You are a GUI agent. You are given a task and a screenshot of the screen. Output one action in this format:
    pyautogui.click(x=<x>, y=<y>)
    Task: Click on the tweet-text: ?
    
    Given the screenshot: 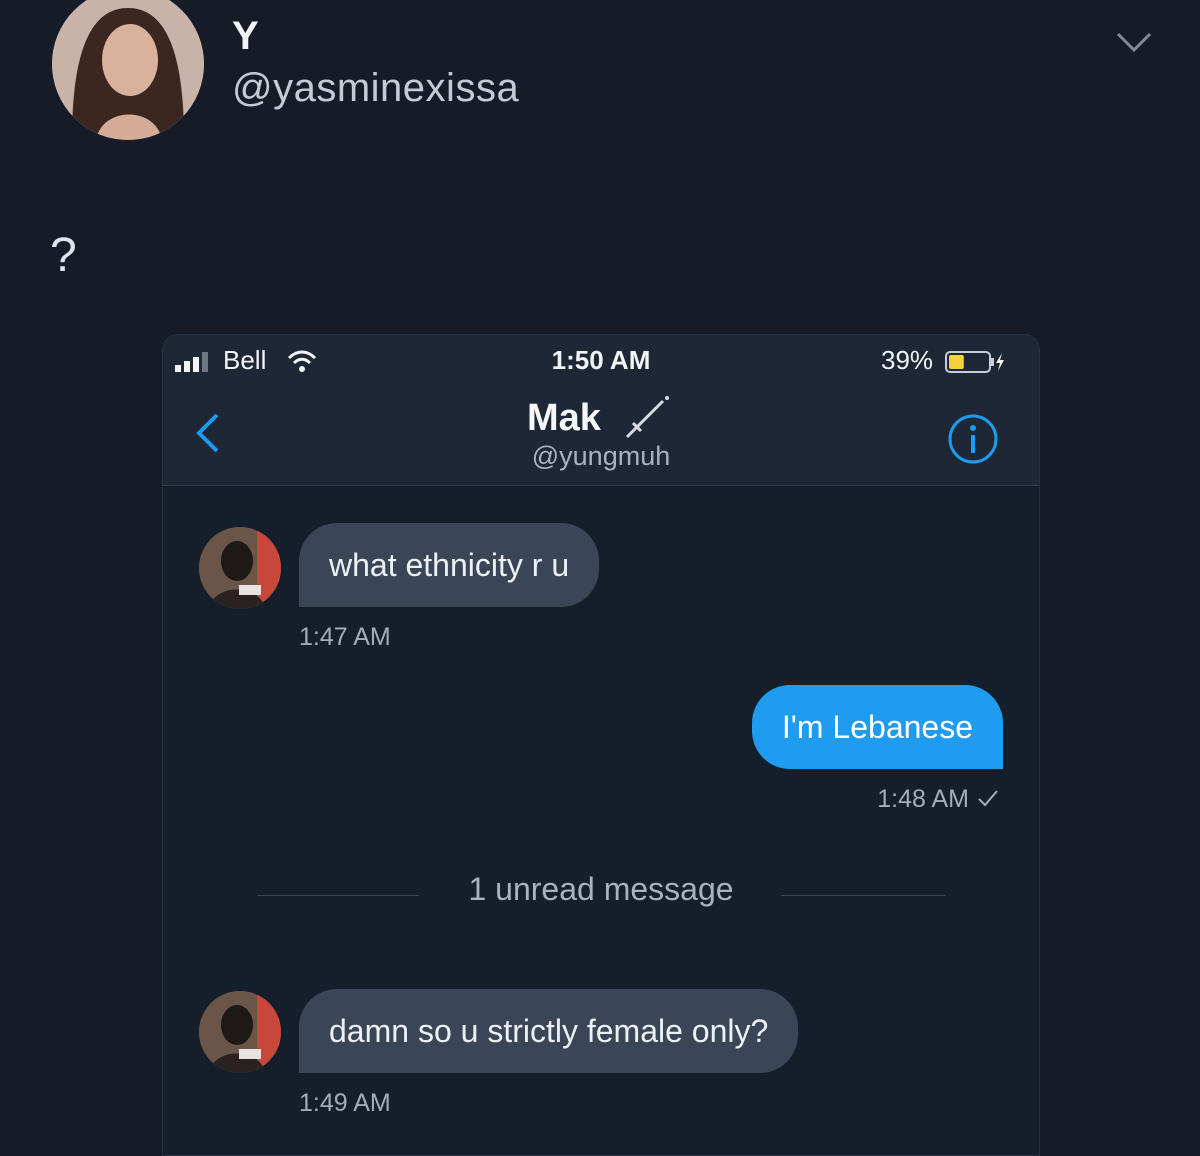 What is the action you would take?
    pyautogui.click(x=63, y=255)
    